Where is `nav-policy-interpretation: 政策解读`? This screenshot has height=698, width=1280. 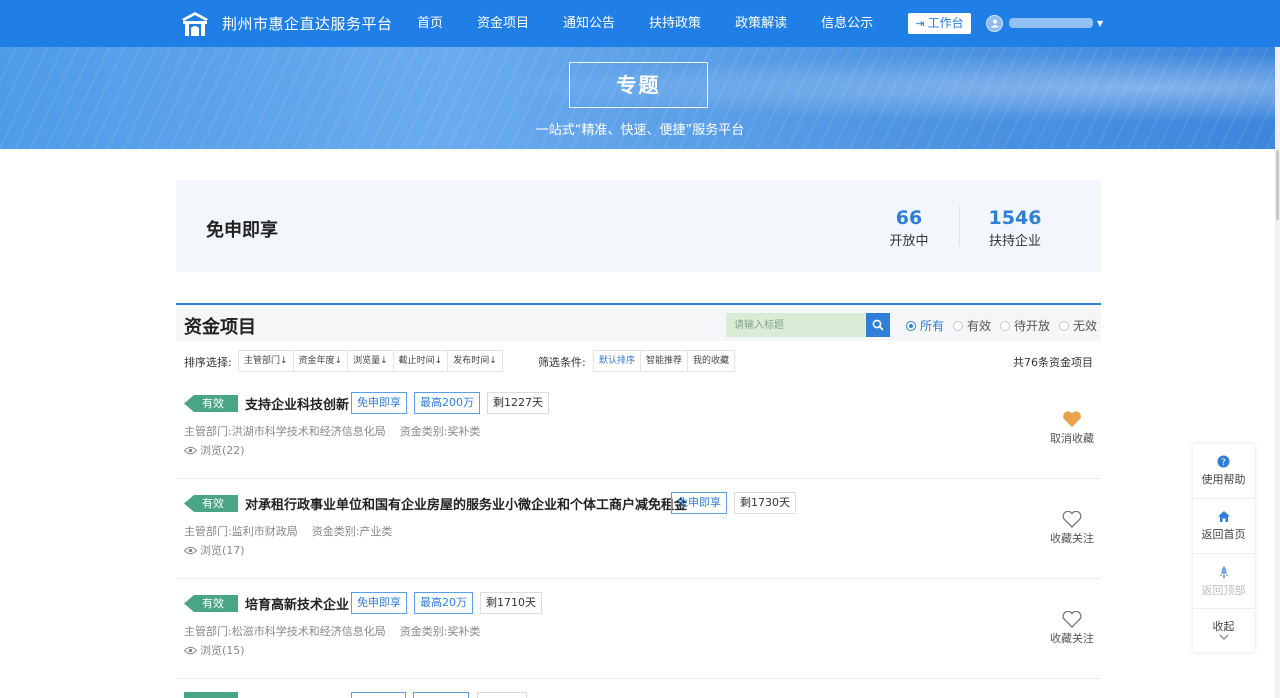 nav-policy-interpretation: 政策解读 is located at coordinates (761, 23).